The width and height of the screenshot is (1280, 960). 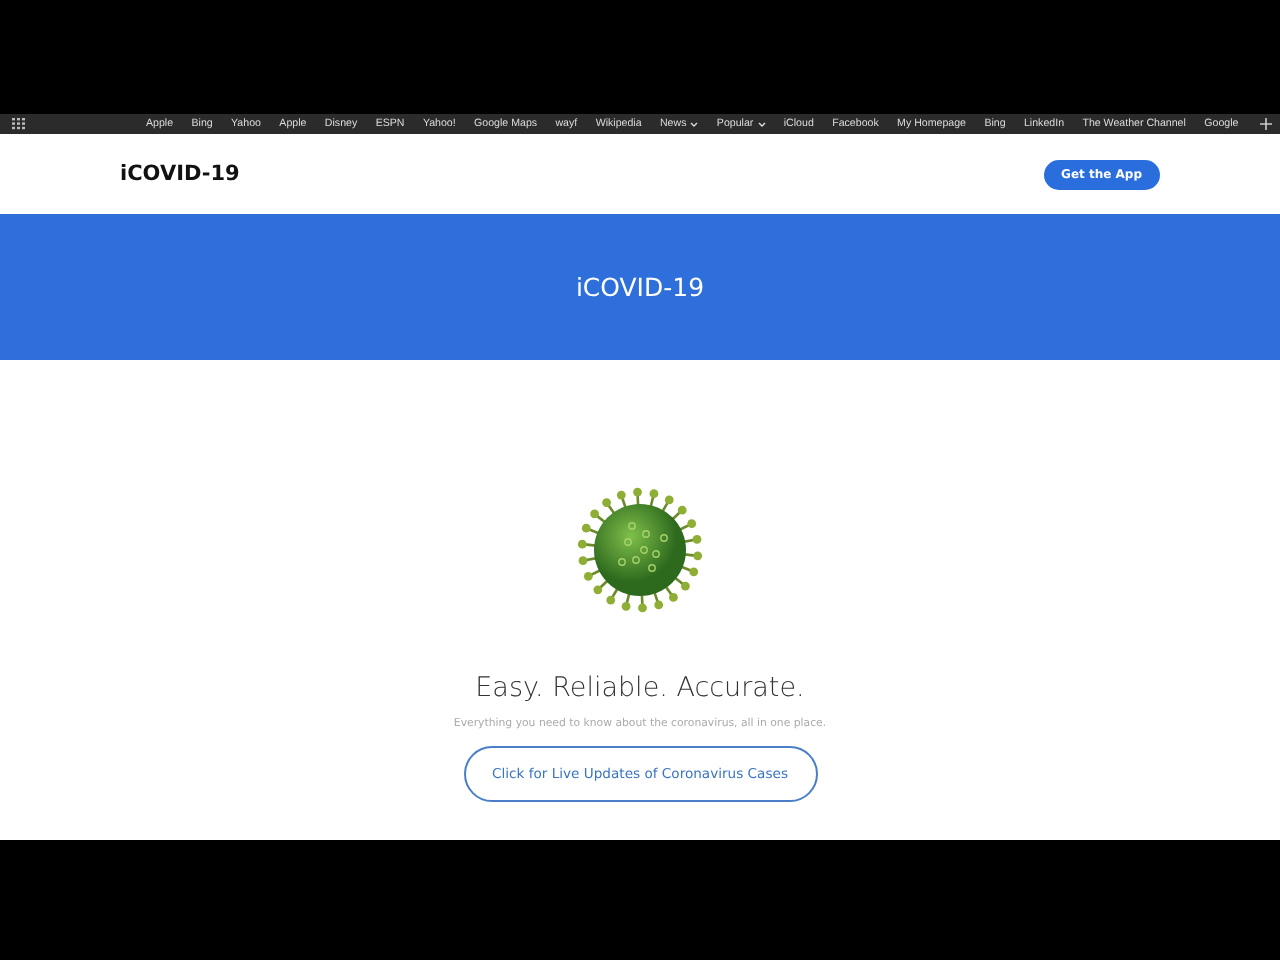 What do you see at coordinates (19, 124) in the screenshot?
I see `apps-grid-icon` at bounding box center [19, 124].